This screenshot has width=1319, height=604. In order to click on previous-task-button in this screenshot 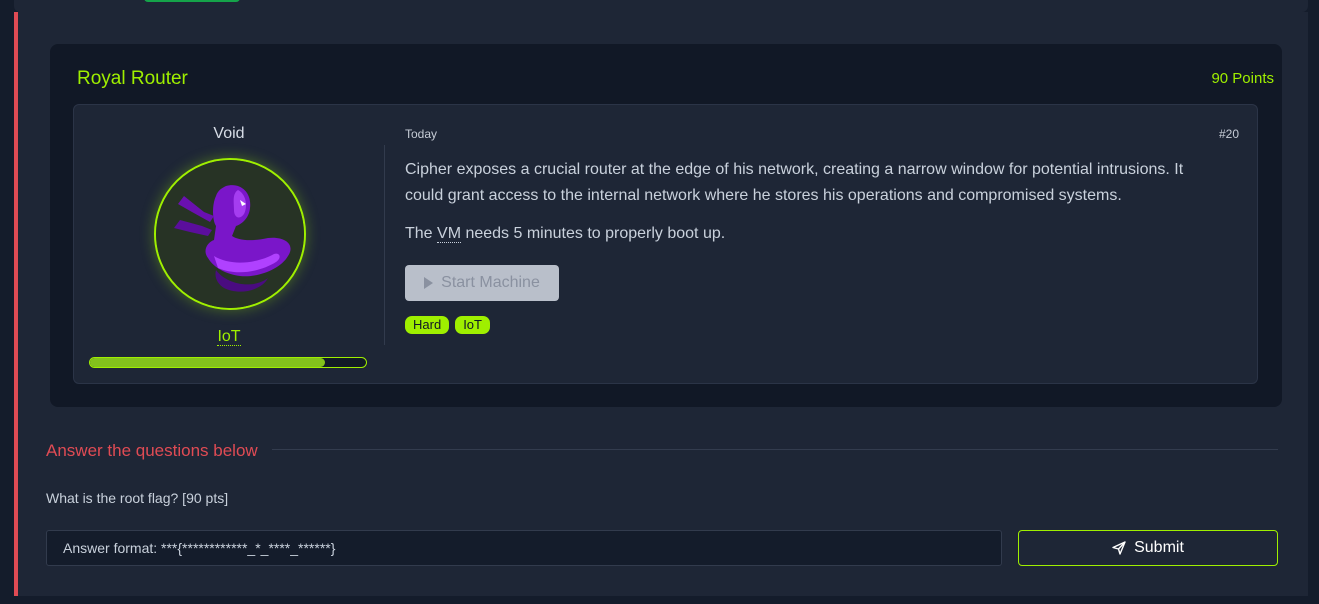, I will do `click(192, 1)`.